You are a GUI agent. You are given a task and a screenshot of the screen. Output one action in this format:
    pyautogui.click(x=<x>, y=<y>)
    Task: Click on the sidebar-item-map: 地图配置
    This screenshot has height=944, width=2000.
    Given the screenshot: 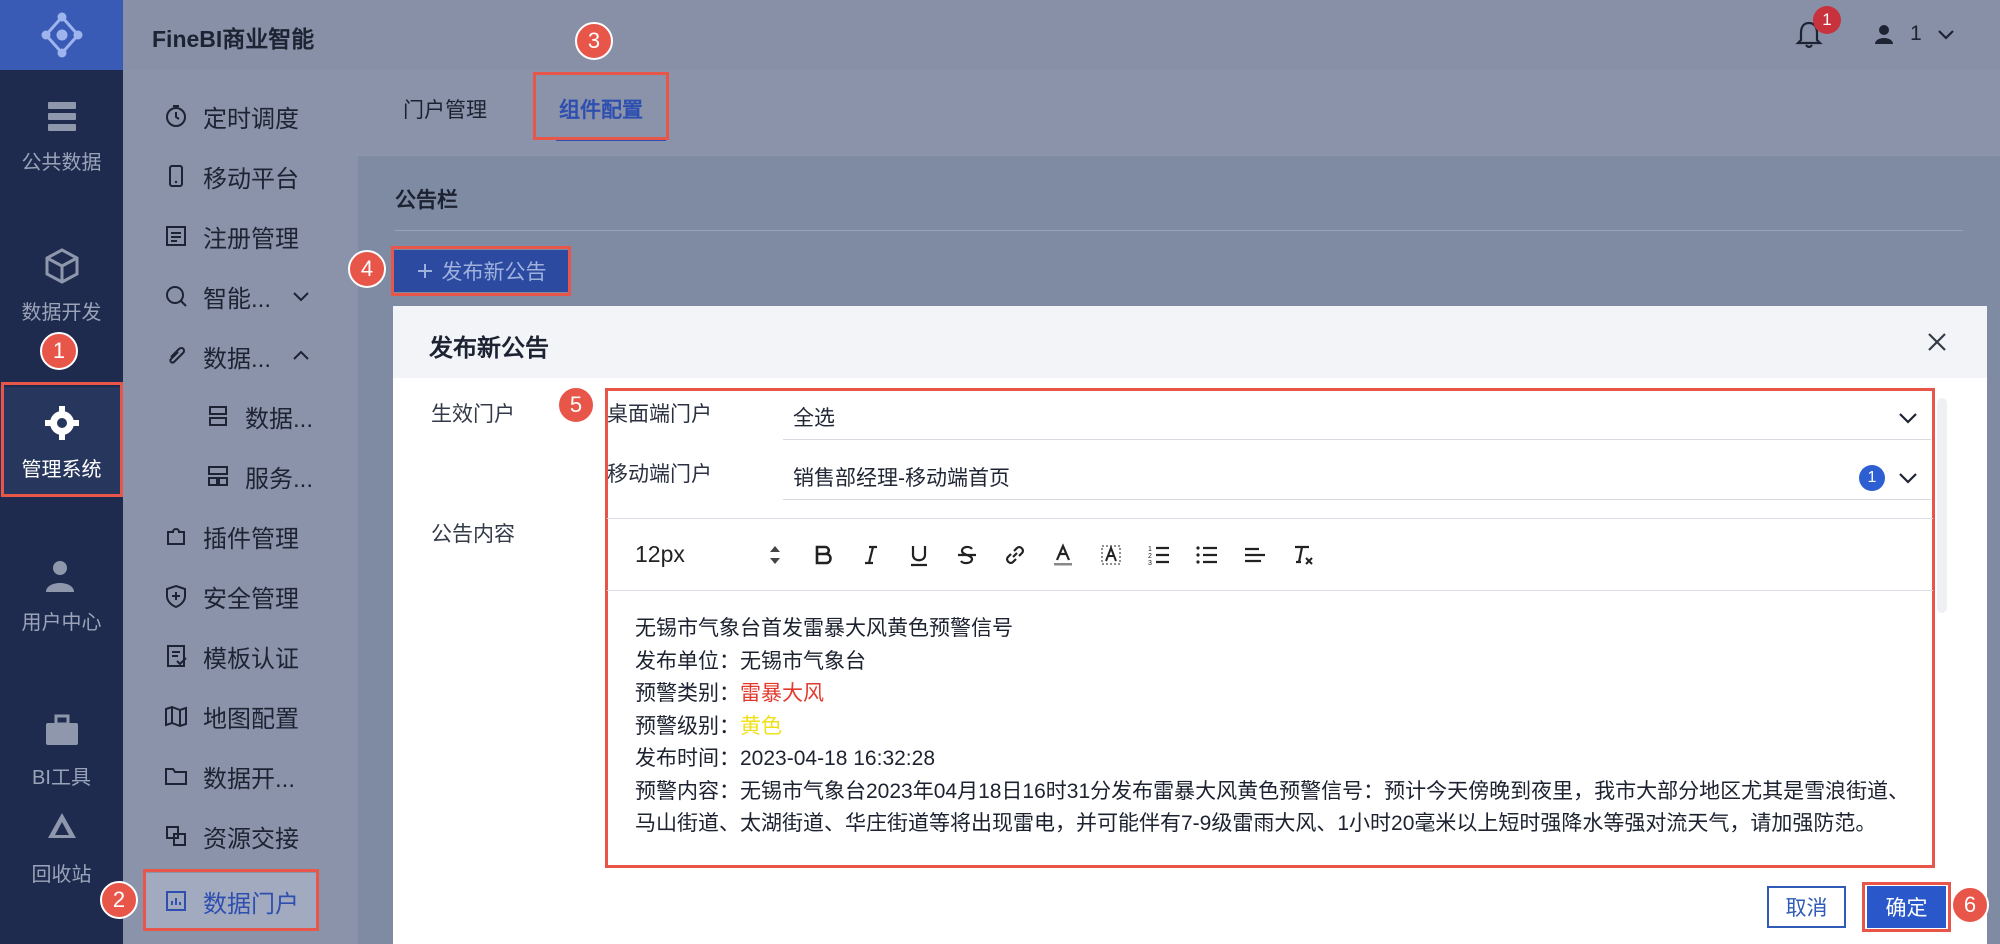 What is the action you would take?
    pyautogui.click(x=231, y=716)
    